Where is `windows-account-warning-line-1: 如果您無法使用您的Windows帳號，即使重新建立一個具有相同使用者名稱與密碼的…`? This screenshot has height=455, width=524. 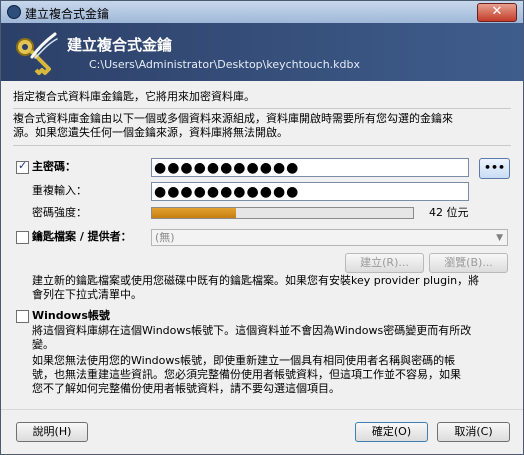 windows-account-warning-line-1: 如果您無法使用您的Windows帳號，即使重新建立一個具有相同使用者名稱與密碼的… is located at coordinates (244, 360).